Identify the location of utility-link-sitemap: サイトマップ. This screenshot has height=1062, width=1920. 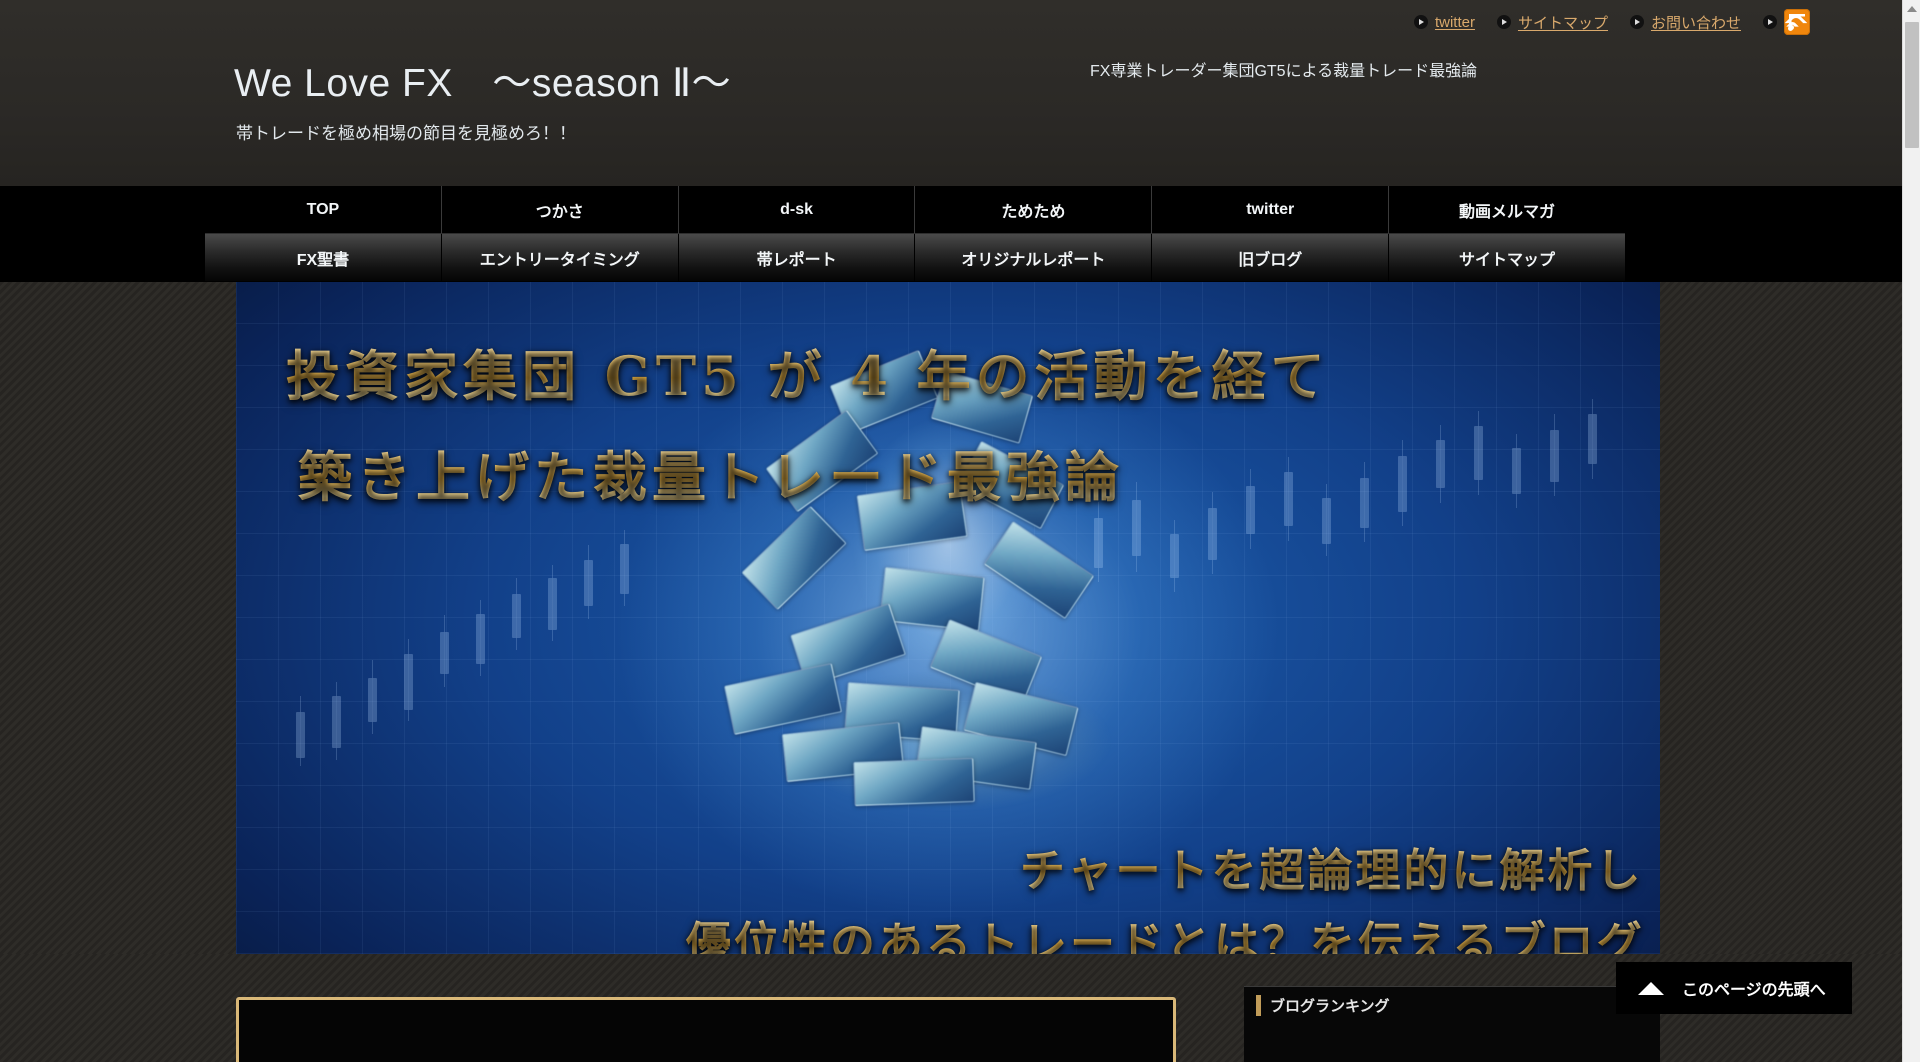
(1552, 22).